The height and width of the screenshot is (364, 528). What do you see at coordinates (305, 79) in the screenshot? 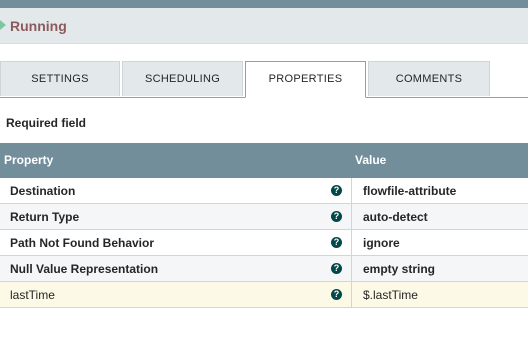
I see `tab-properties: PROPERTIES` at bounding box center [305, 79].